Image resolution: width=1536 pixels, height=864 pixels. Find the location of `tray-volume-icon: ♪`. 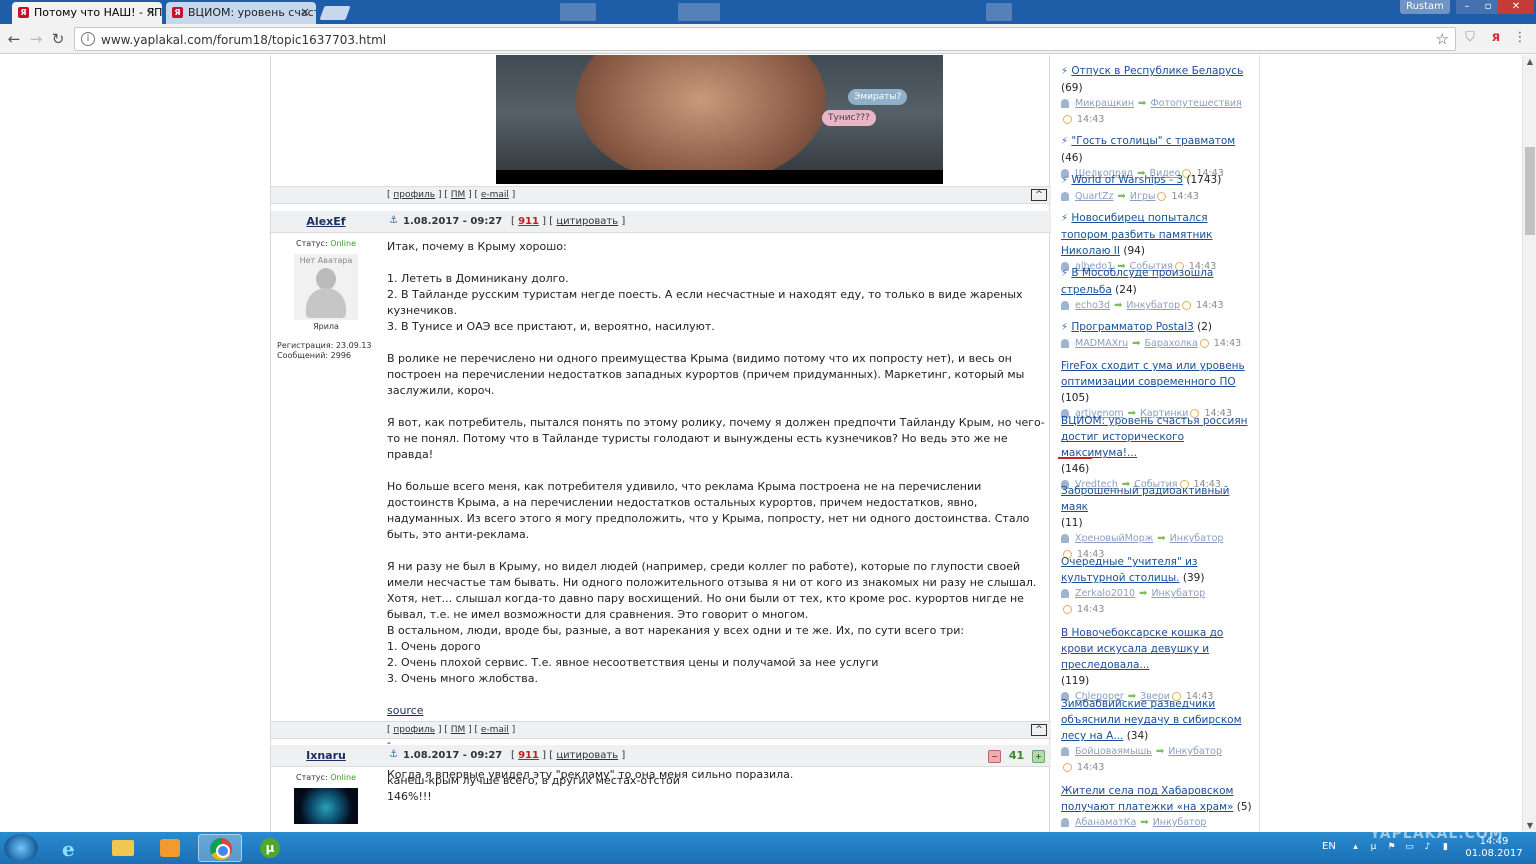

tray-volume-icon: ♪ is located at coordinates (1427, 847).